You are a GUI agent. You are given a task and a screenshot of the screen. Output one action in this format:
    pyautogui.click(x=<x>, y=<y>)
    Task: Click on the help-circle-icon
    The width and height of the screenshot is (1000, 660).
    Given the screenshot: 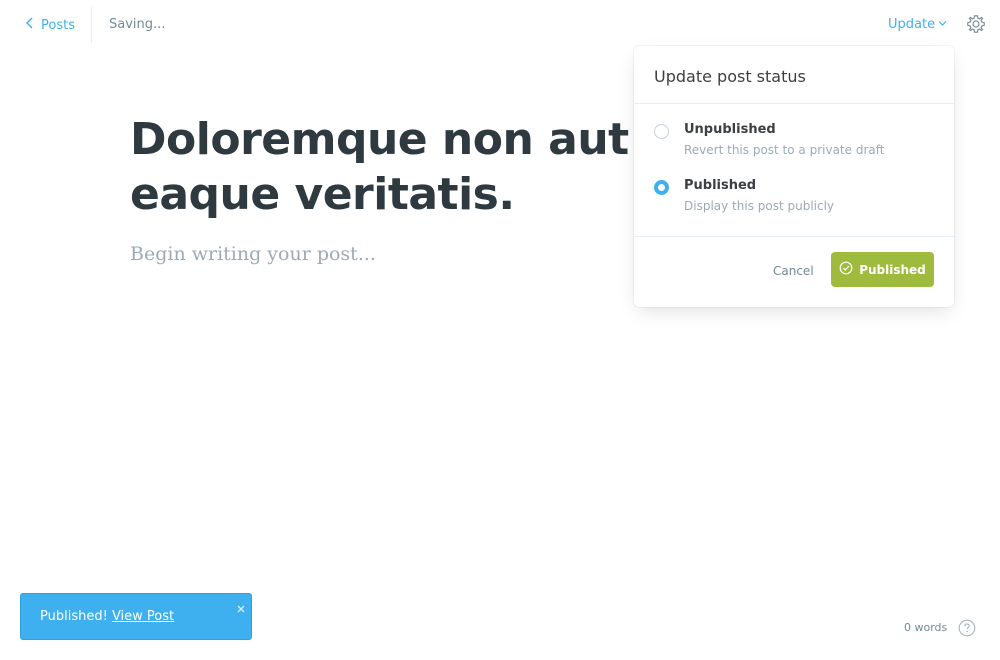 What is the action you would take?
    pyautogui.click(x=967, y=628)
    